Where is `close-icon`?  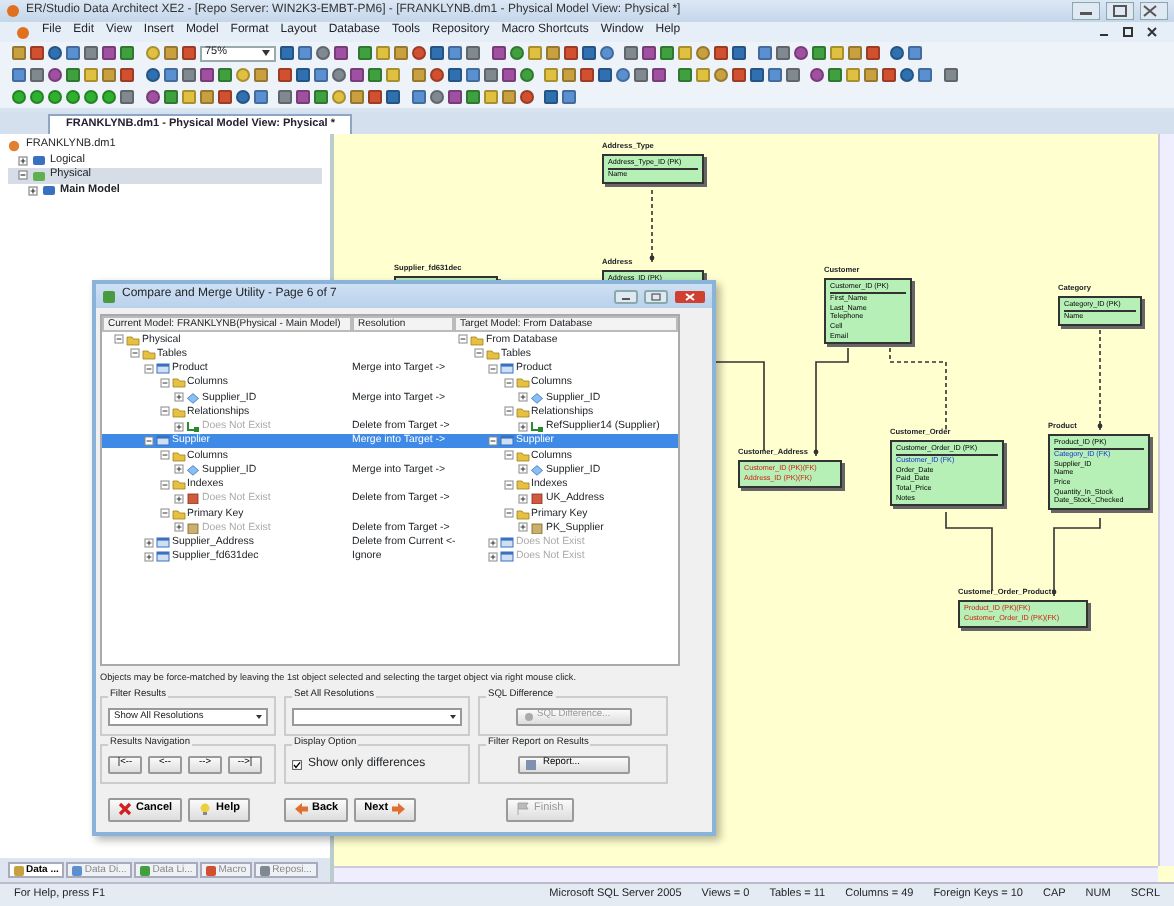
close-icon is located at coordinates (1154, 11).